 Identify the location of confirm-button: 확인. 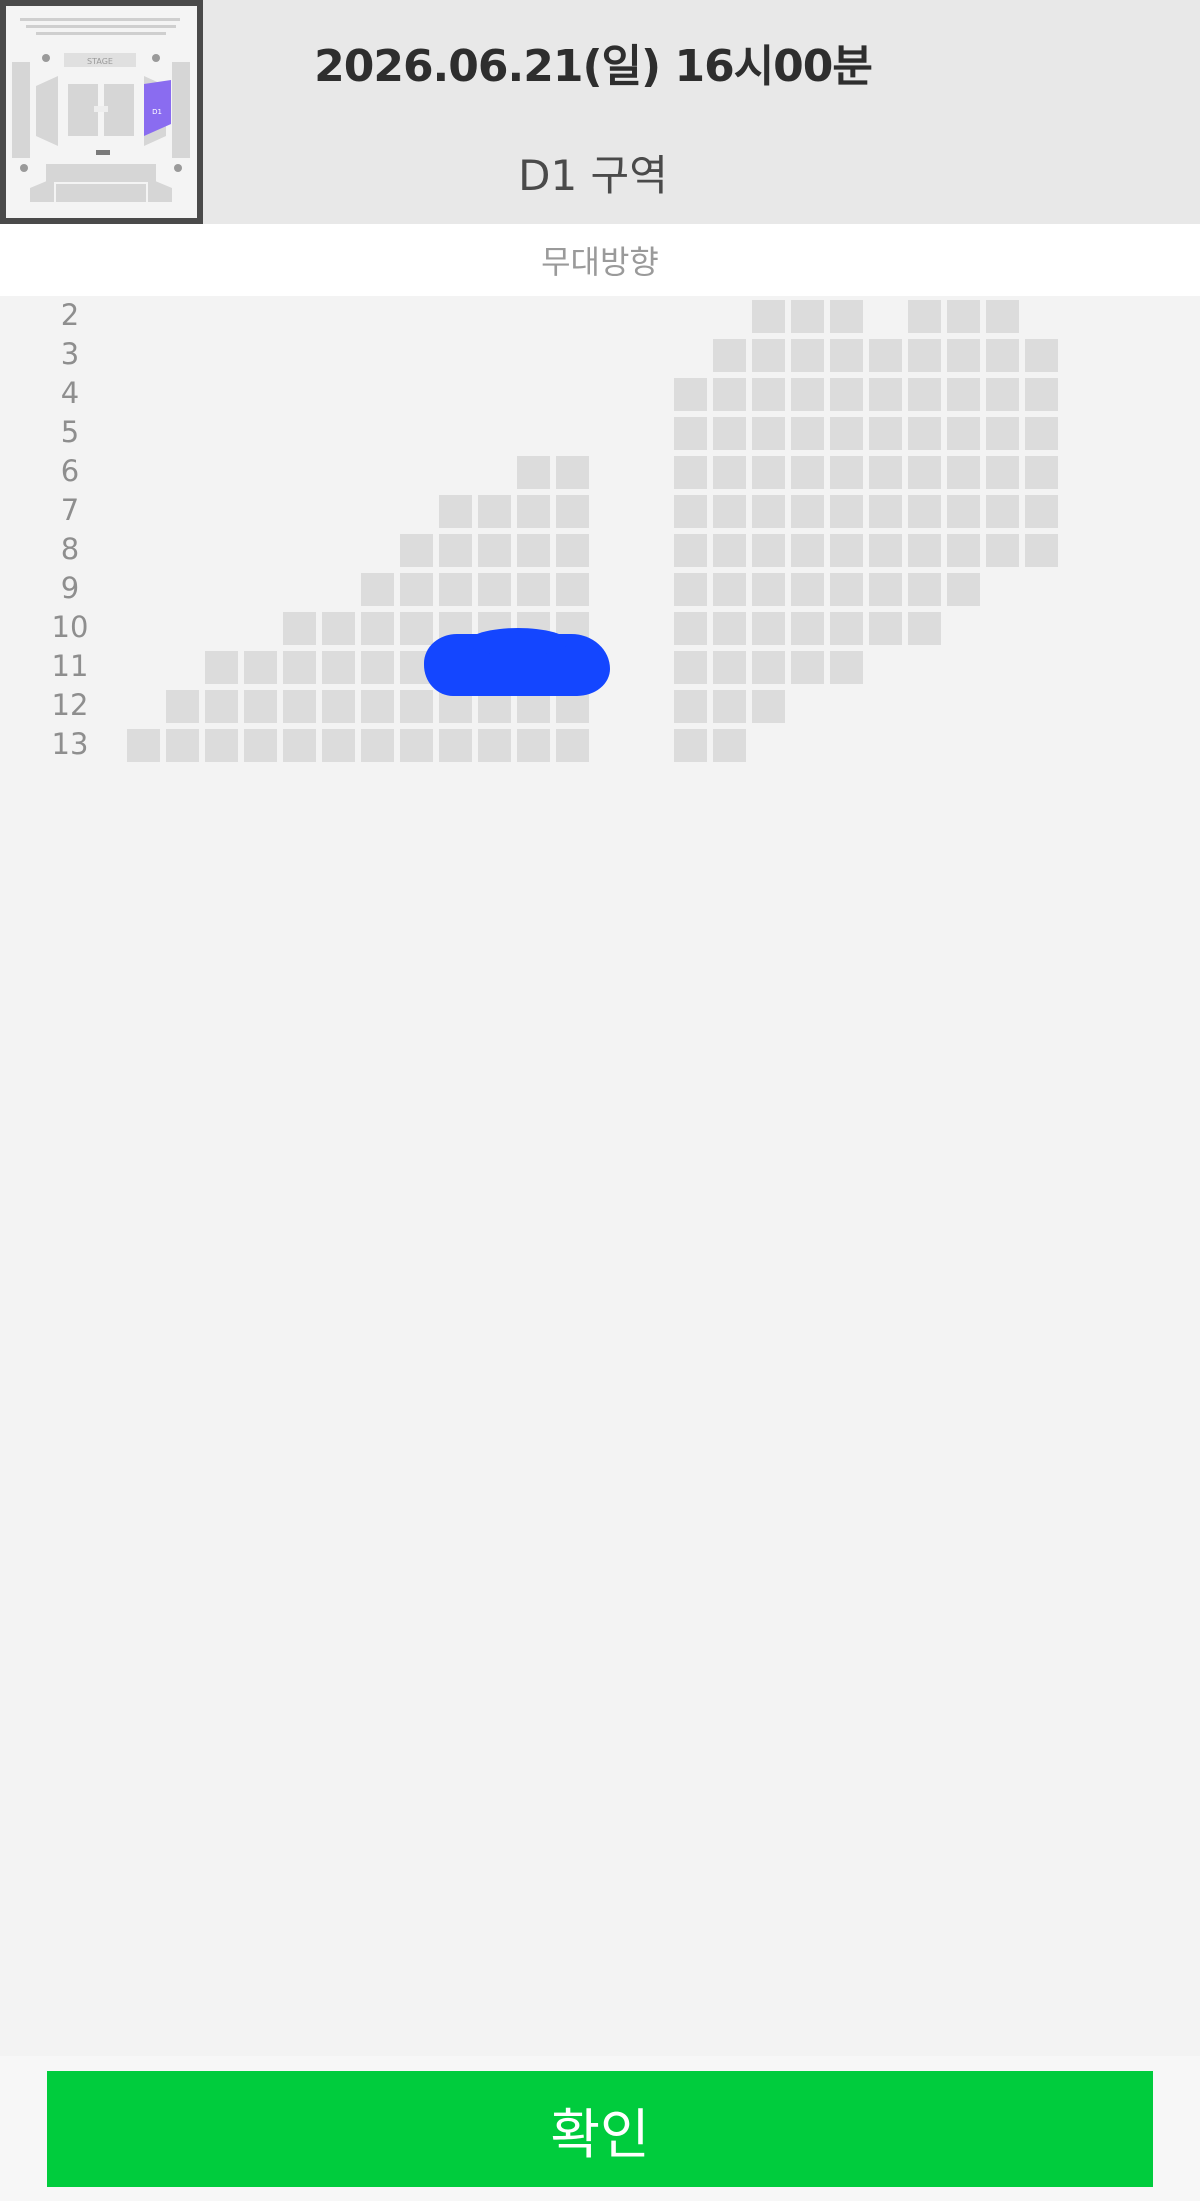
(600, 2129).